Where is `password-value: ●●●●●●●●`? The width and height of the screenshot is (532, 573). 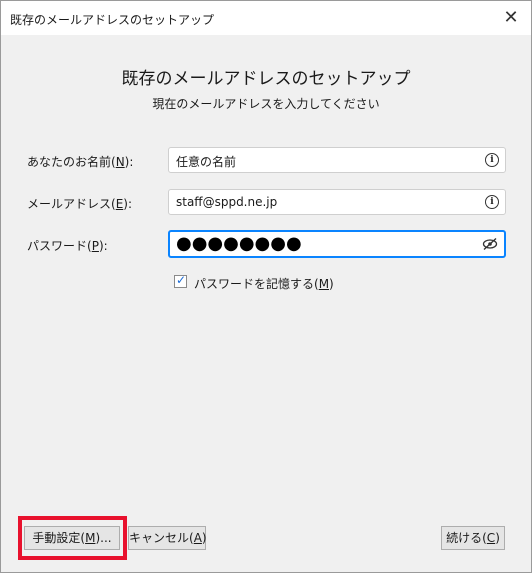
password-value: ●●●●●●●● is located at coordinates (239, 243).